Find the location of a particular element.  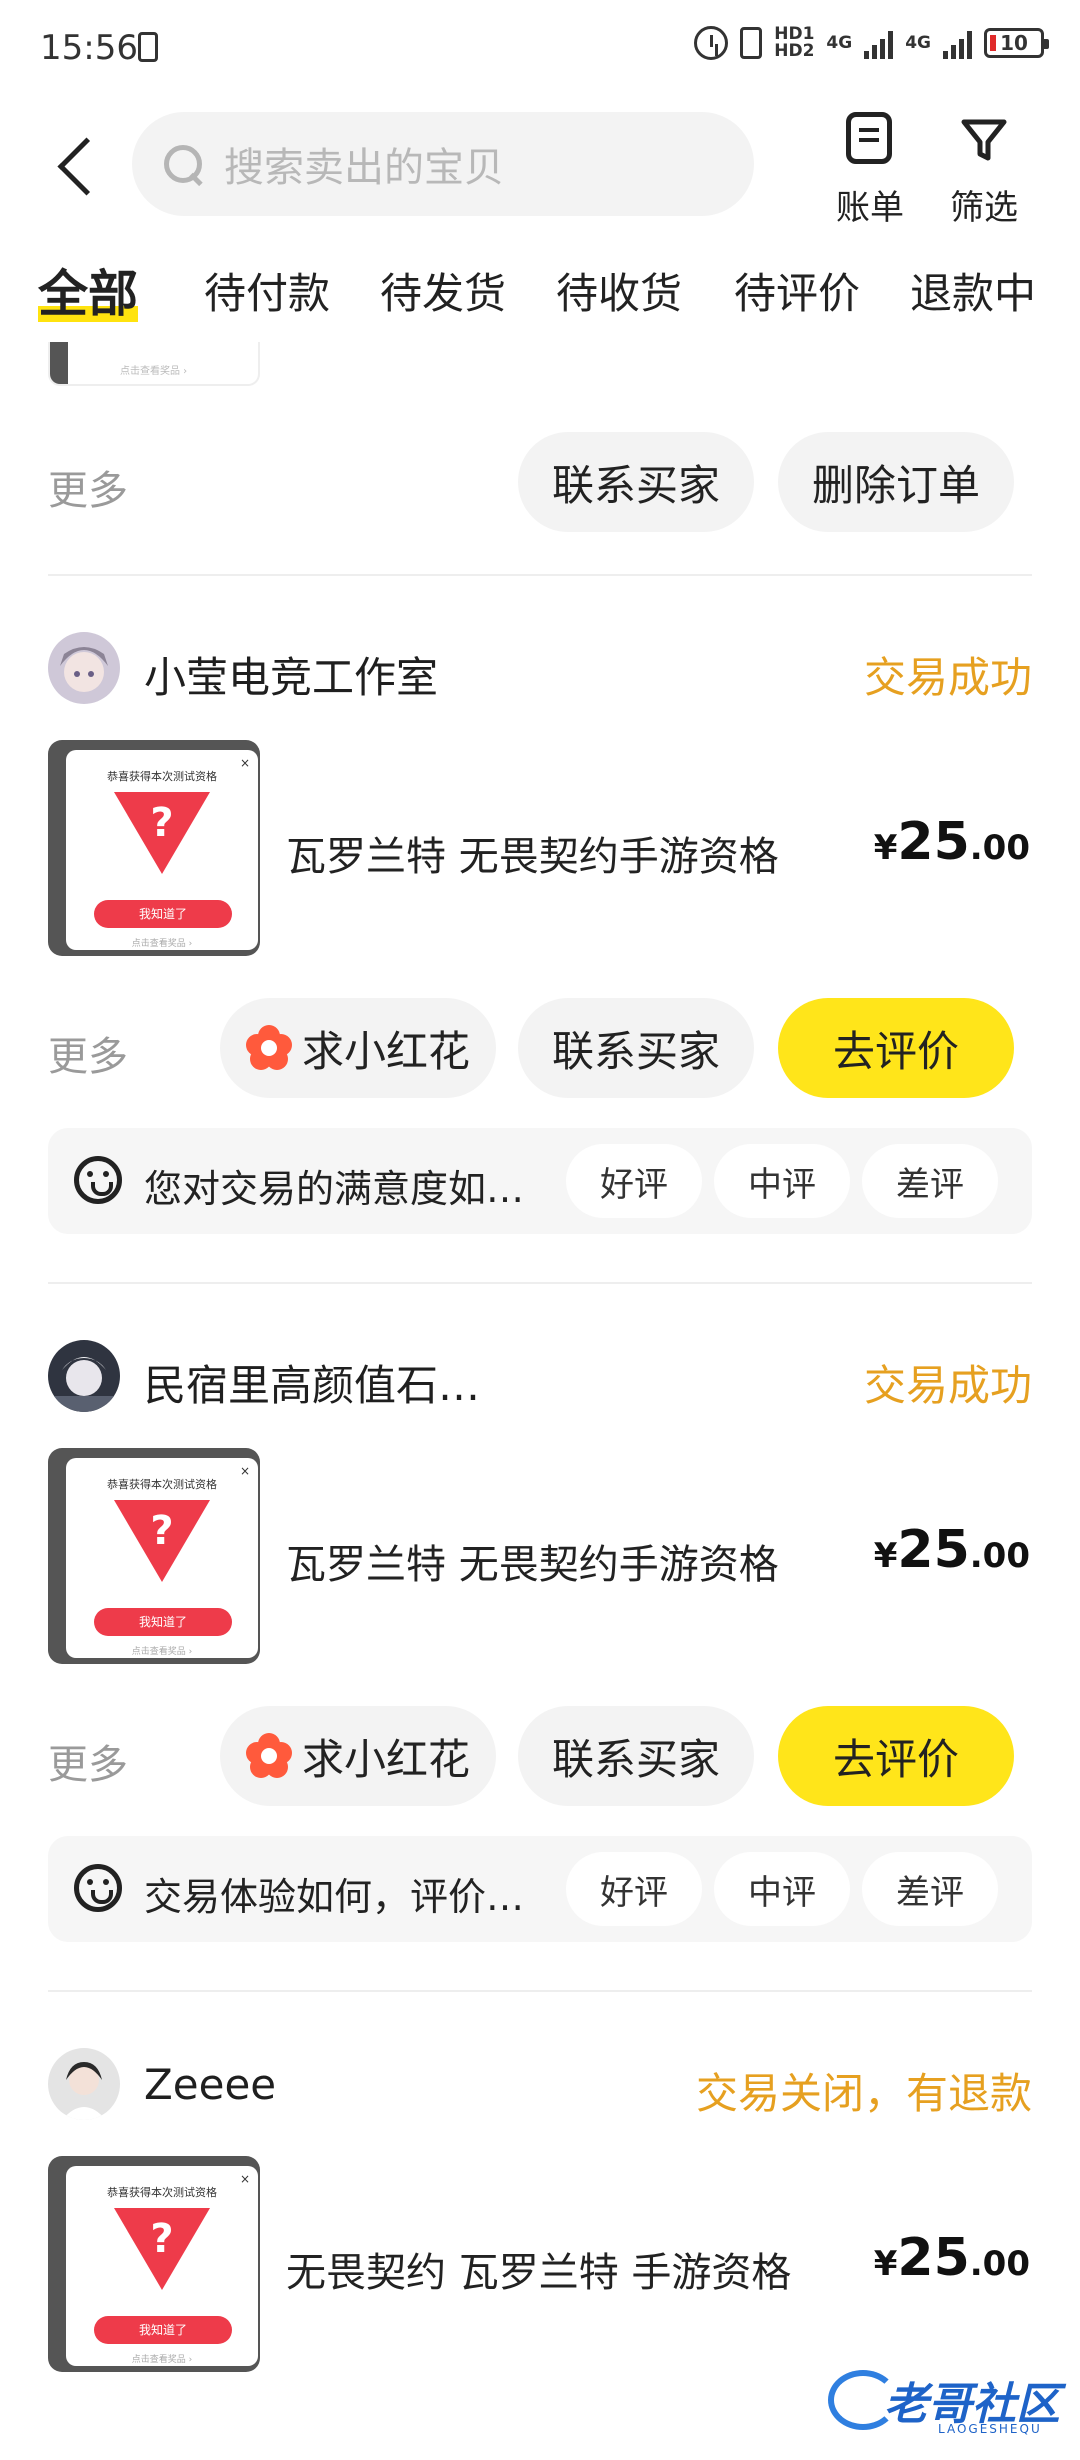

filter-icon is located at coordinates (984, 140).